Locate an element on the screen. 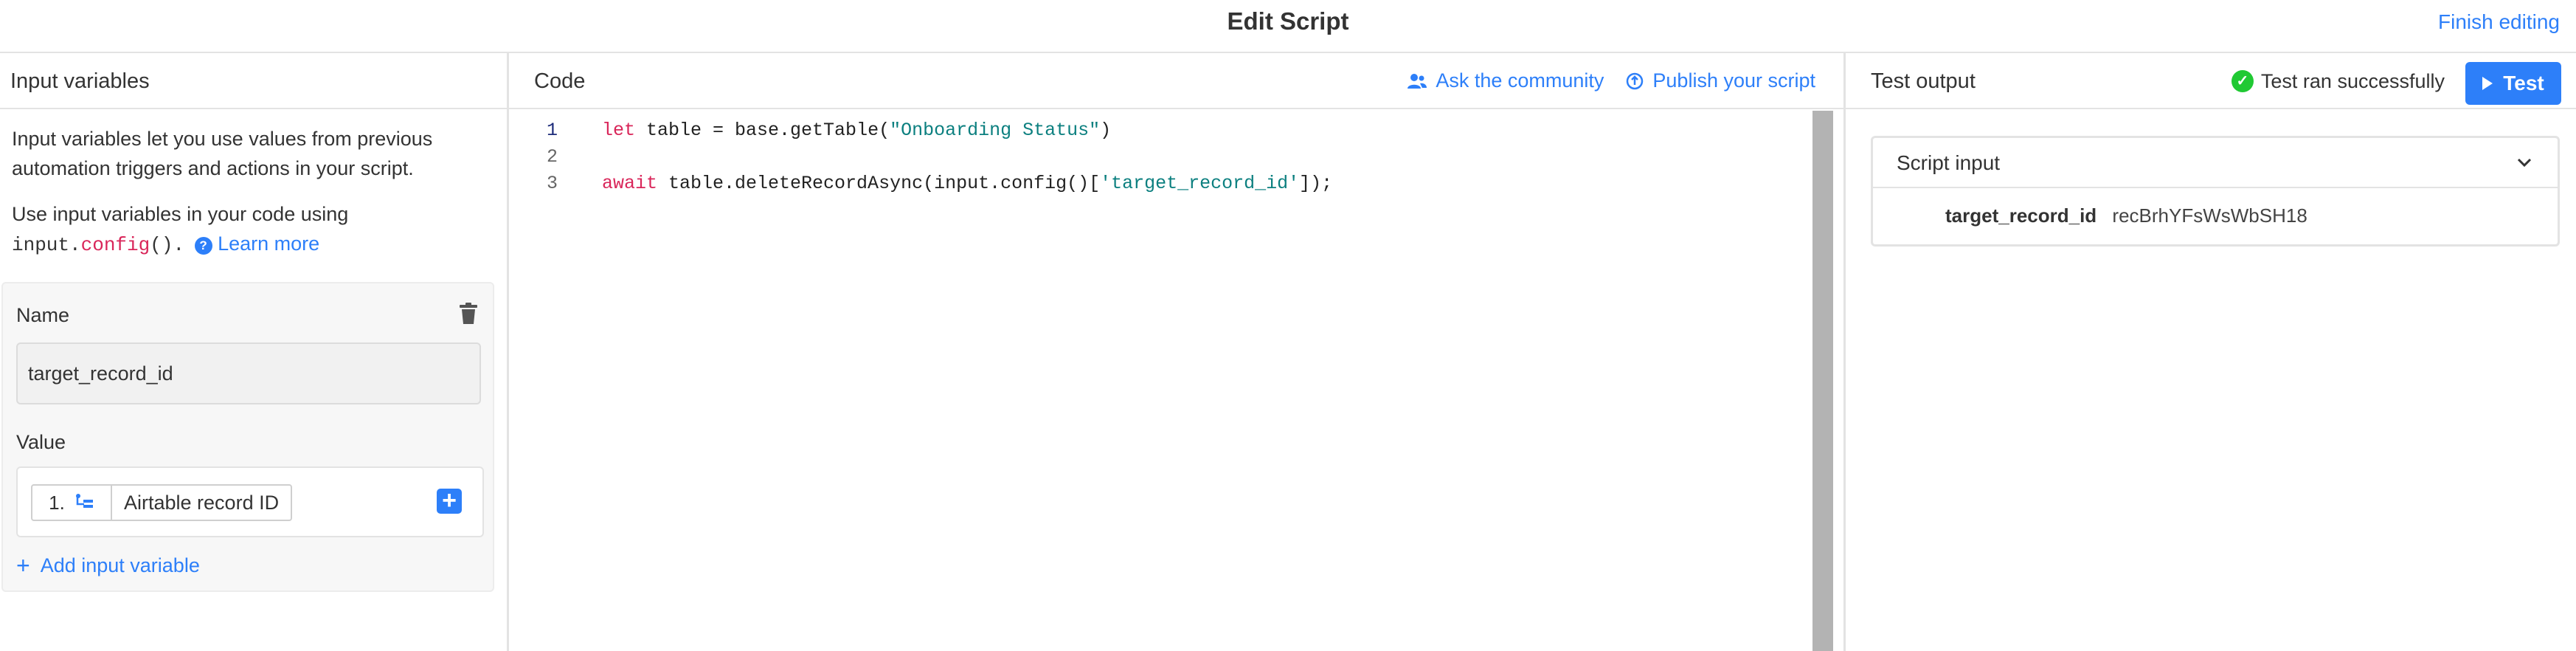 Image resolution: width=2576 pixels, height=651 pixels. line-number: 2 is located at coordinates (552, 157).